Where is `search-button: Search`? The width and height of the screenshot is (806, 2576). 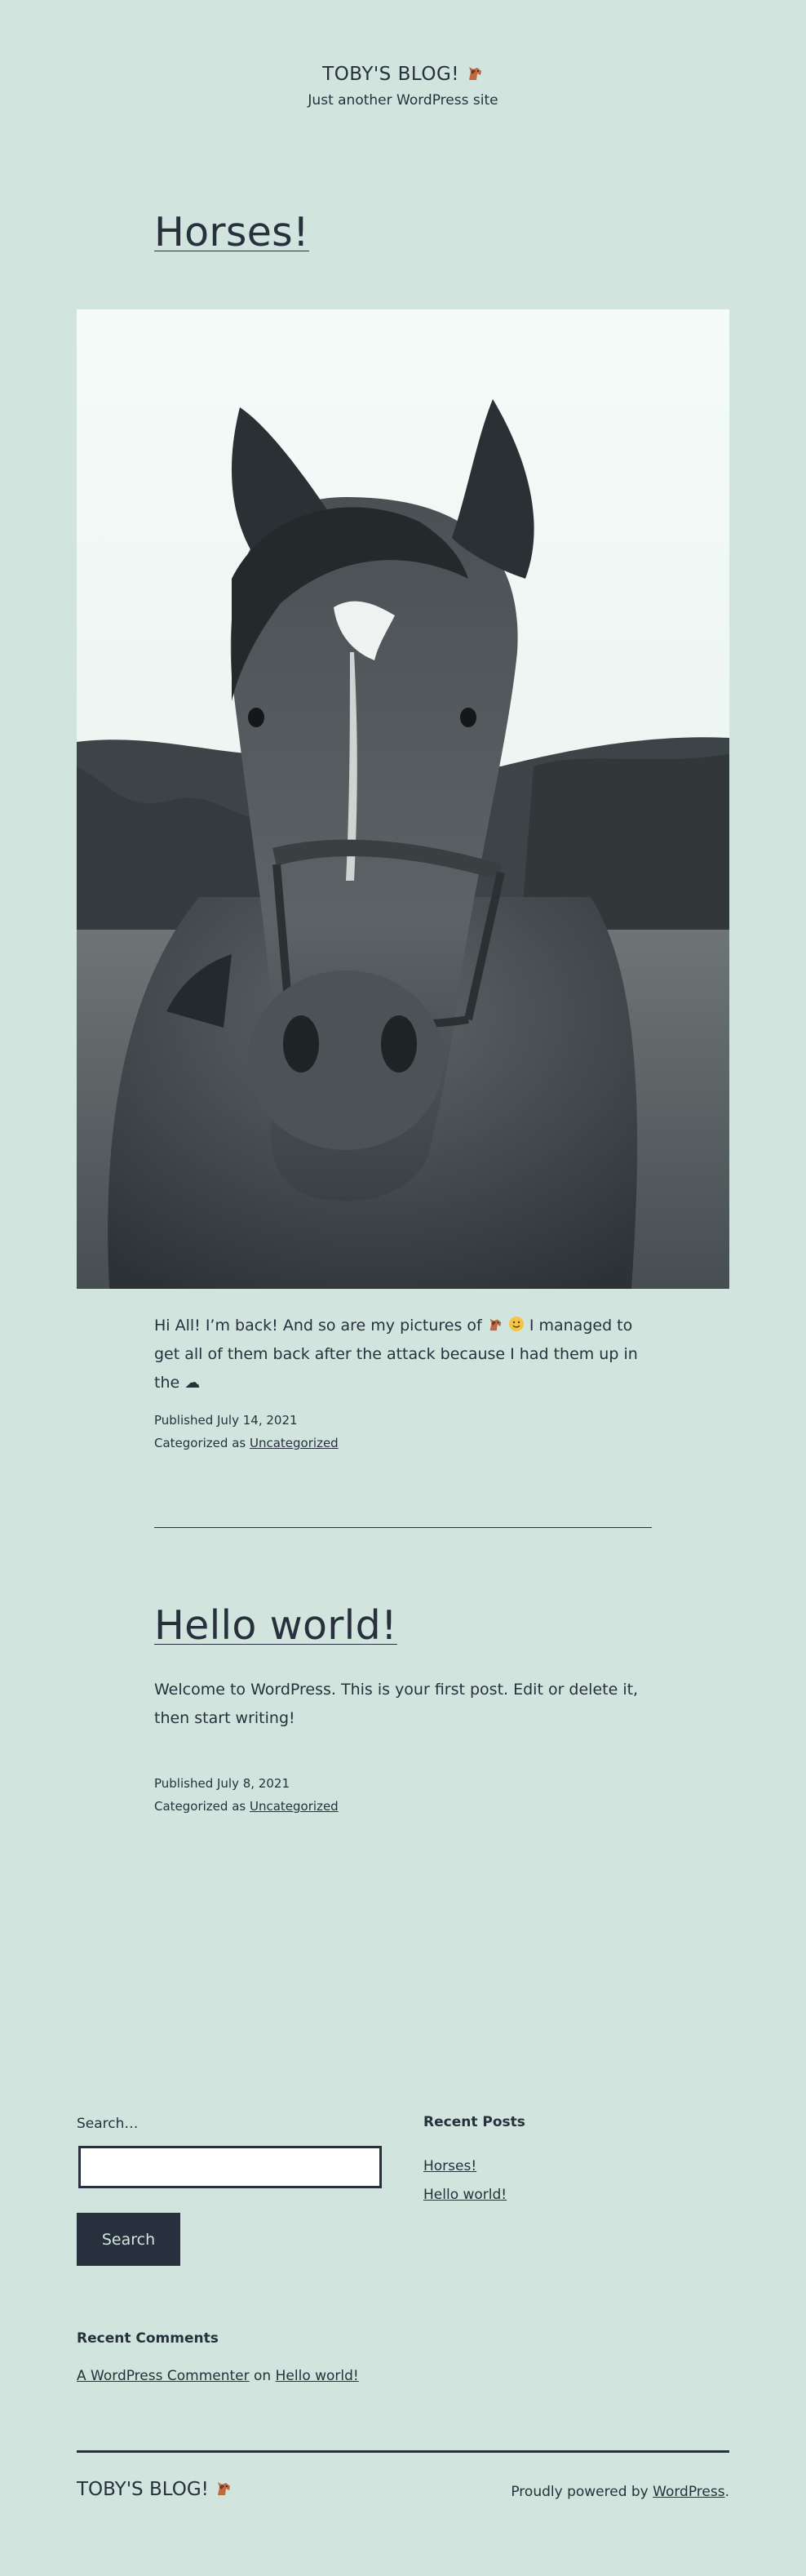
search-button: Search is located at coordinates (128, 2239).